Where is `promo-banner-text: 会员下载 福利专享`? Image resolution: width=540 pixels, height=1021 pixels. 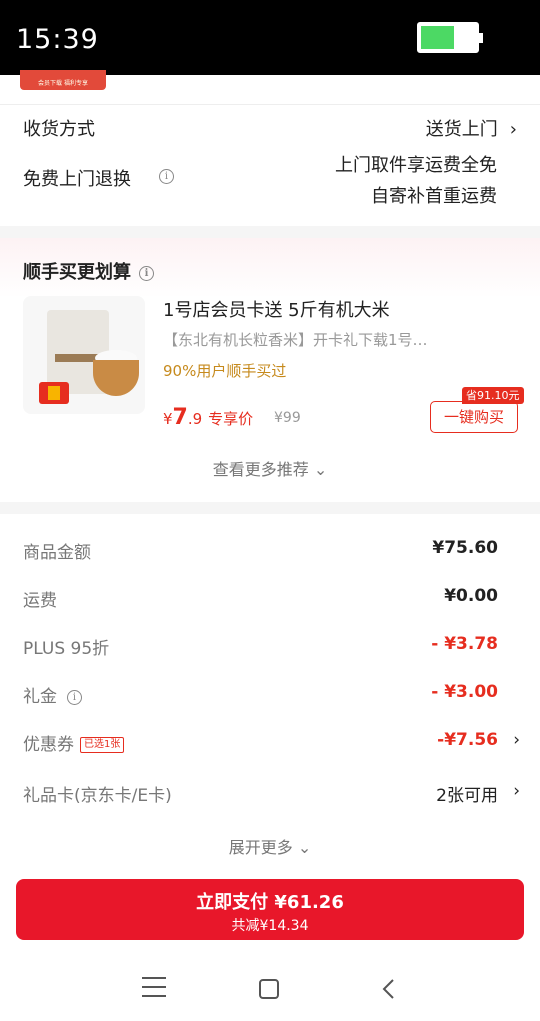
promo-banner-text: 会员下载 福利专享 is located at coordinates (63, 83).